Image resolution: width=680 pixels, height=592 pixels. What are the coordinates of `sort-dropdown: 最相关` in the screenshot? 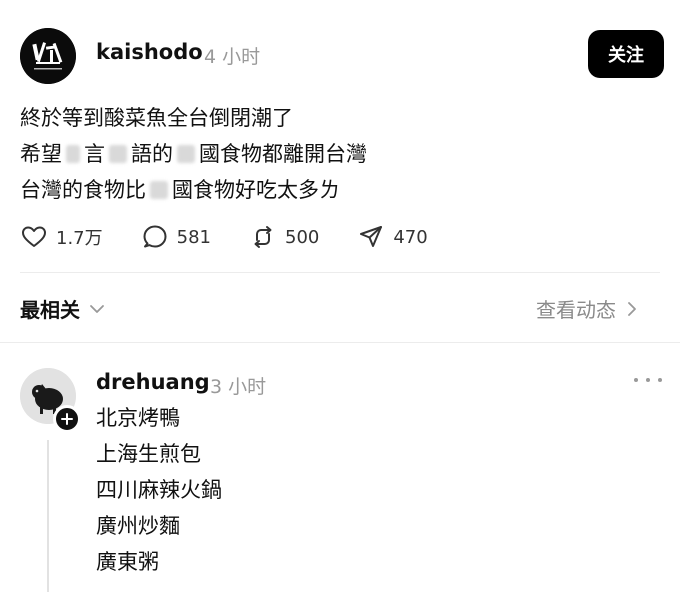 It's located at (63, 308).